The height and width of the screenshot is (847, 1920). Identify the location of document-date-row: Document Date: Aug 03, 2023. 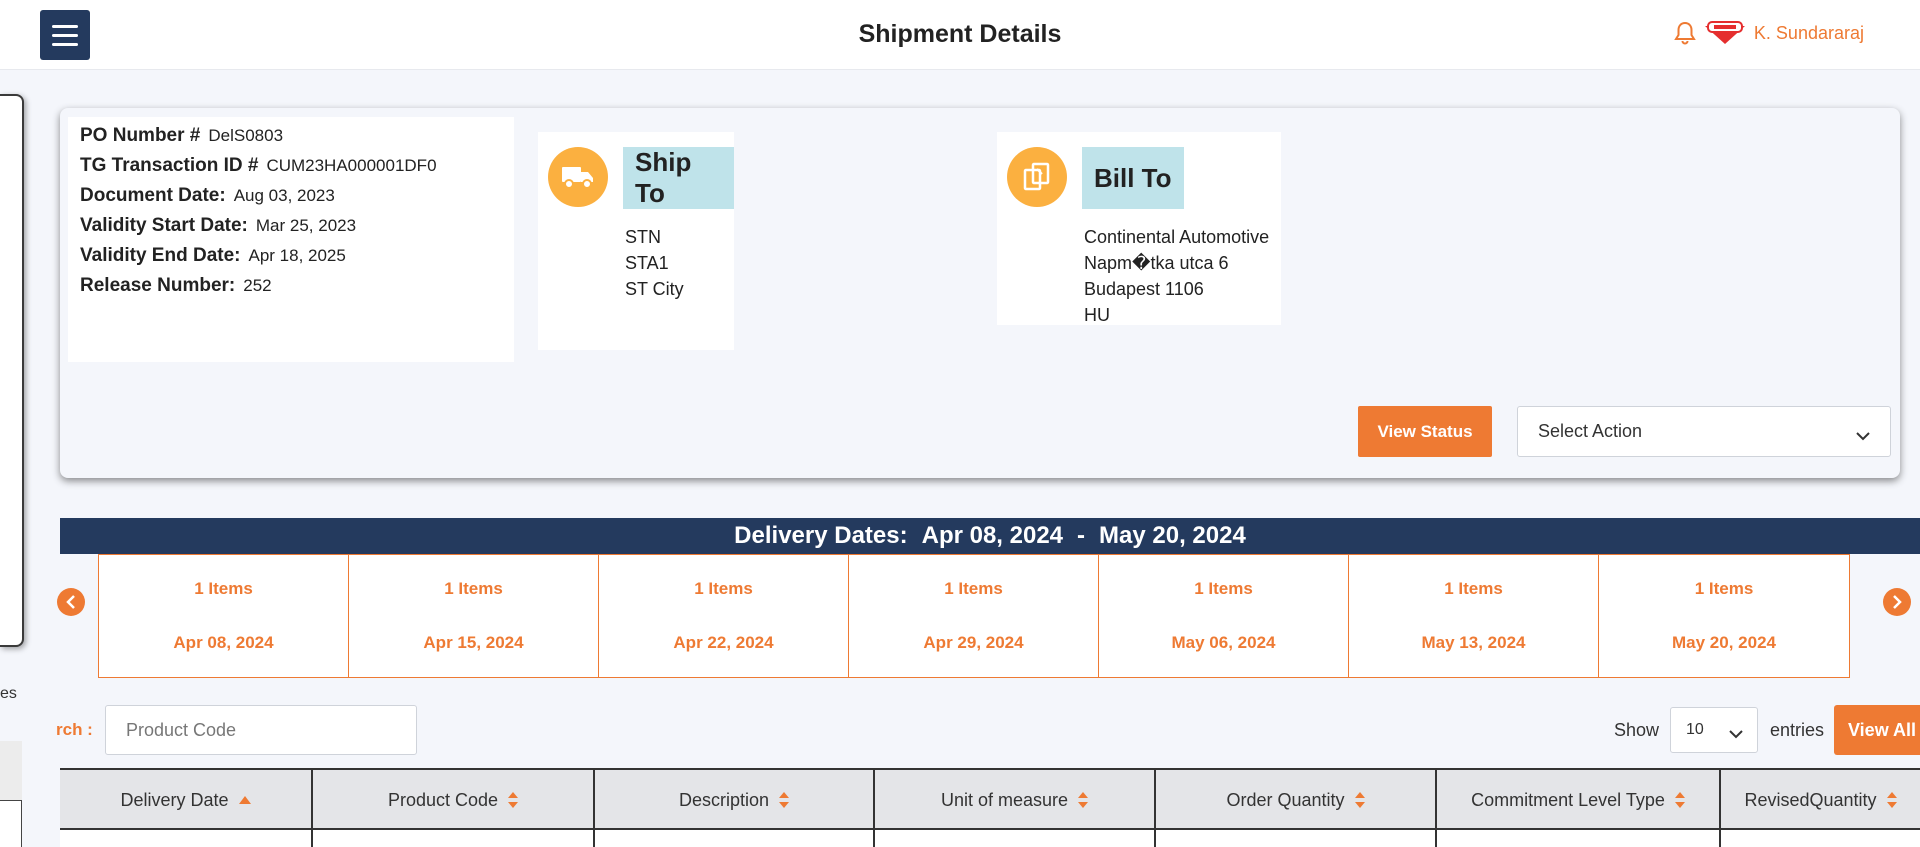
(291, 200).